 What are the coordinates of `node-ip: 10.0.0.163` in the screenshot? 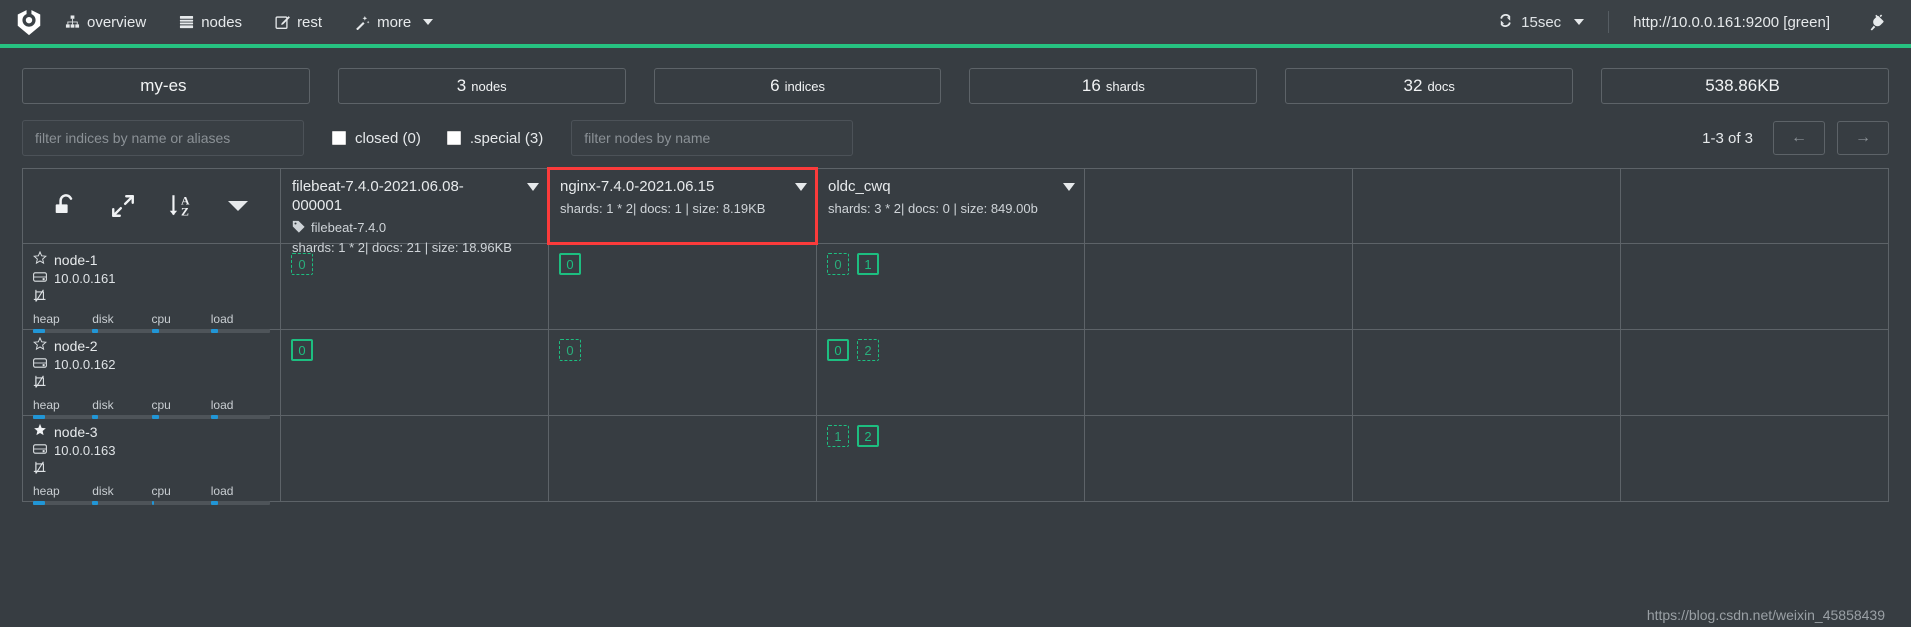 It's located at (85, 450).